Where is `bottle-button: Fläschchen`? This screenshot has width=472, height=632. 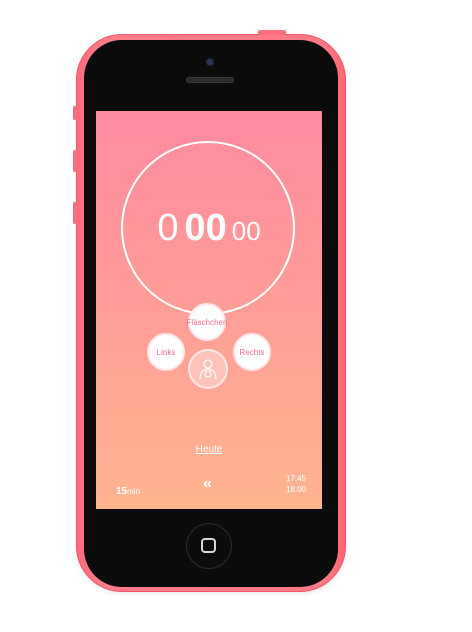
bottle-button: Fläschchen is located at coordinates (207, 322).